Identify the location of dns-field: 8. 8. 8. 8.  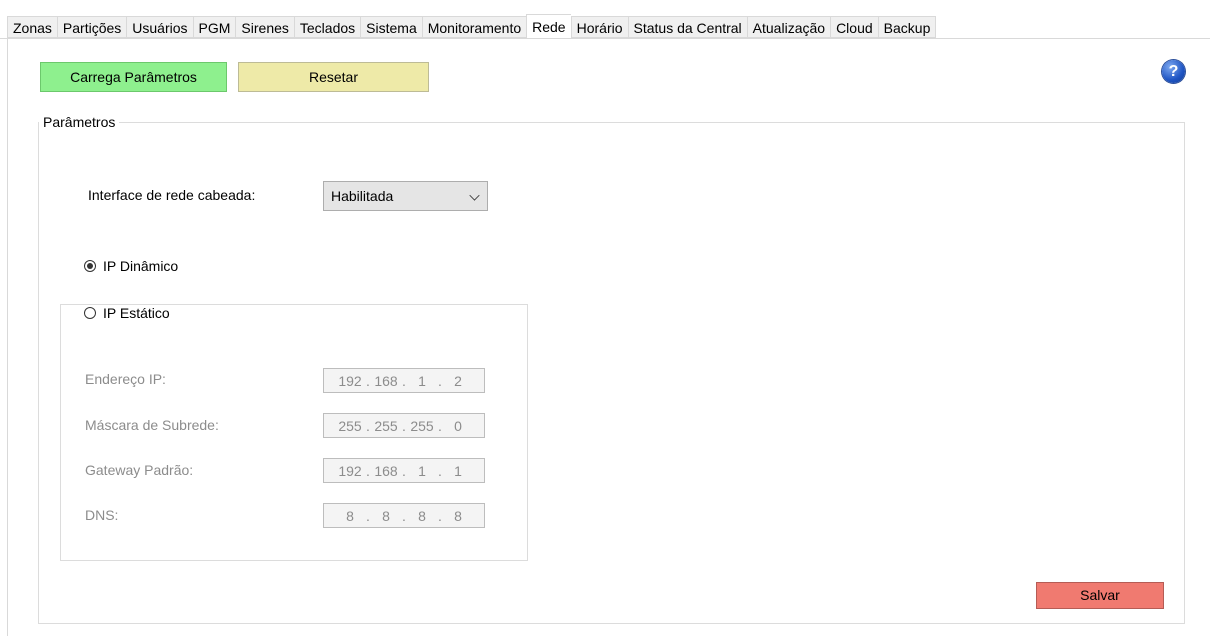
(404, 515).